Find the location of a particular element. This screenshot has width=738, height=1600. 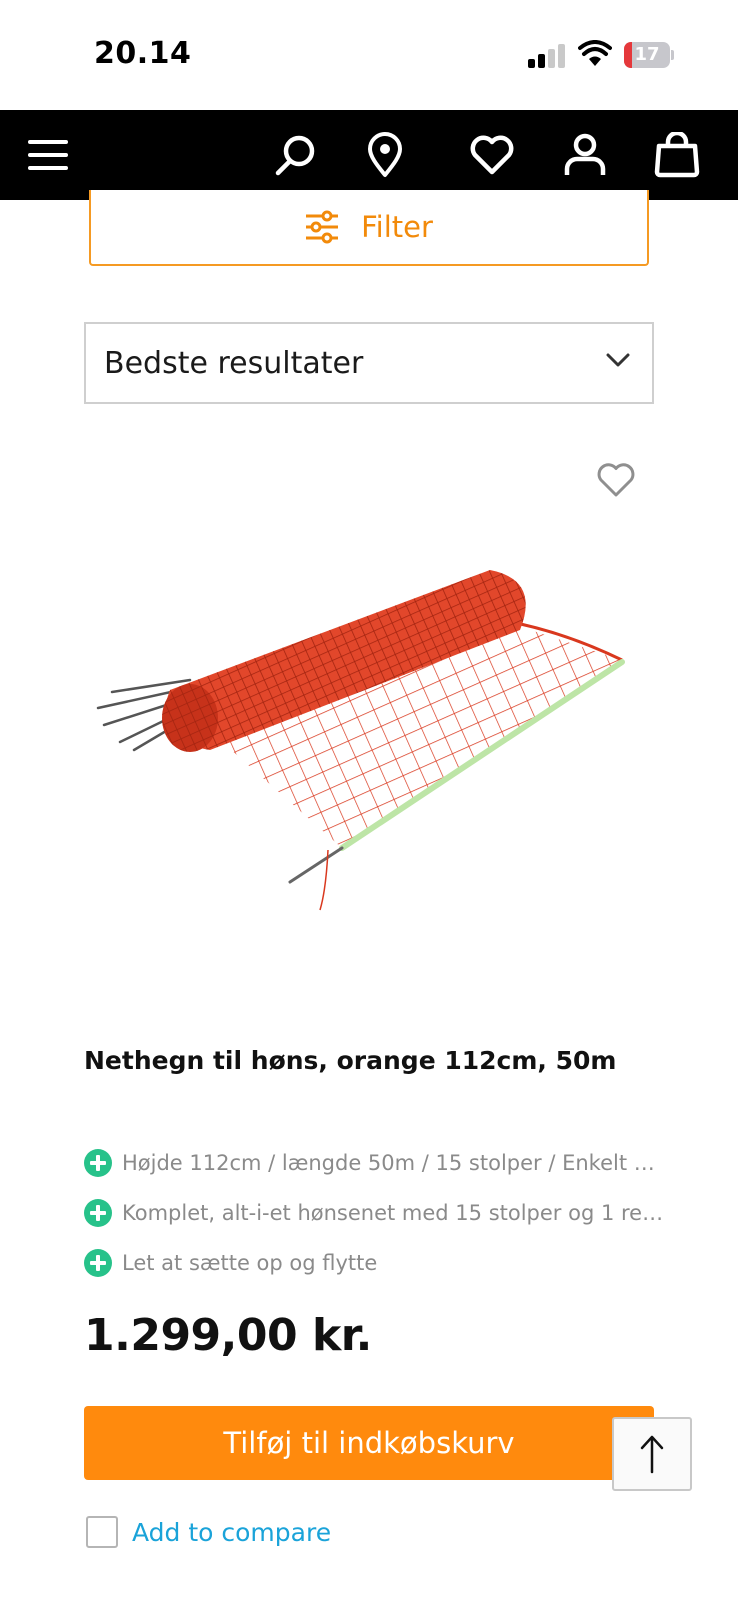

battery-icon: 17 is located at coordinates (649, 55).